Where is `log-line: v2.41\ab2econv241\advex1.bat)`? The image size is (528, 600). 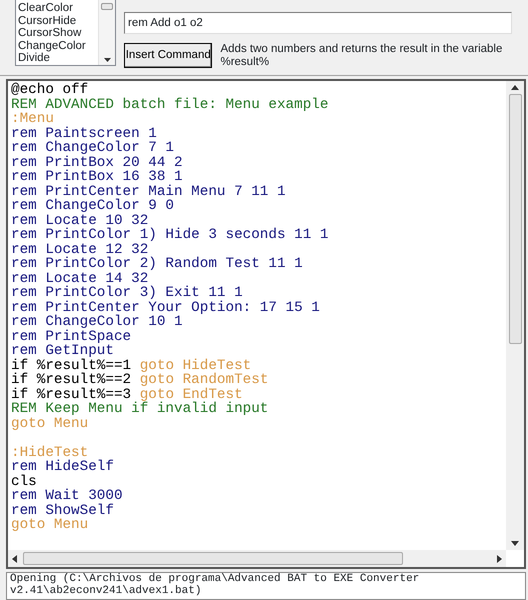 log-line: v2.41\ab2econv241\advex1.bat) is located at coordinates (106, 591).